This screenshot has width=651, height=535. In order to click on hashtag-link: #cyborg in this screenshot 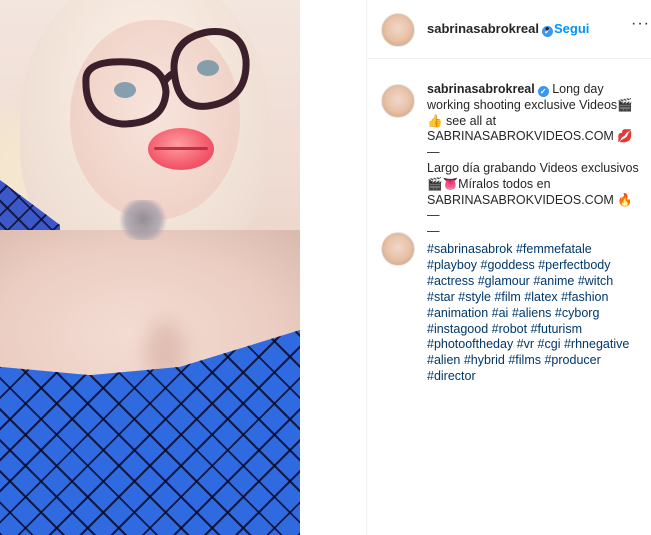, I will do `click(577, 313)`.